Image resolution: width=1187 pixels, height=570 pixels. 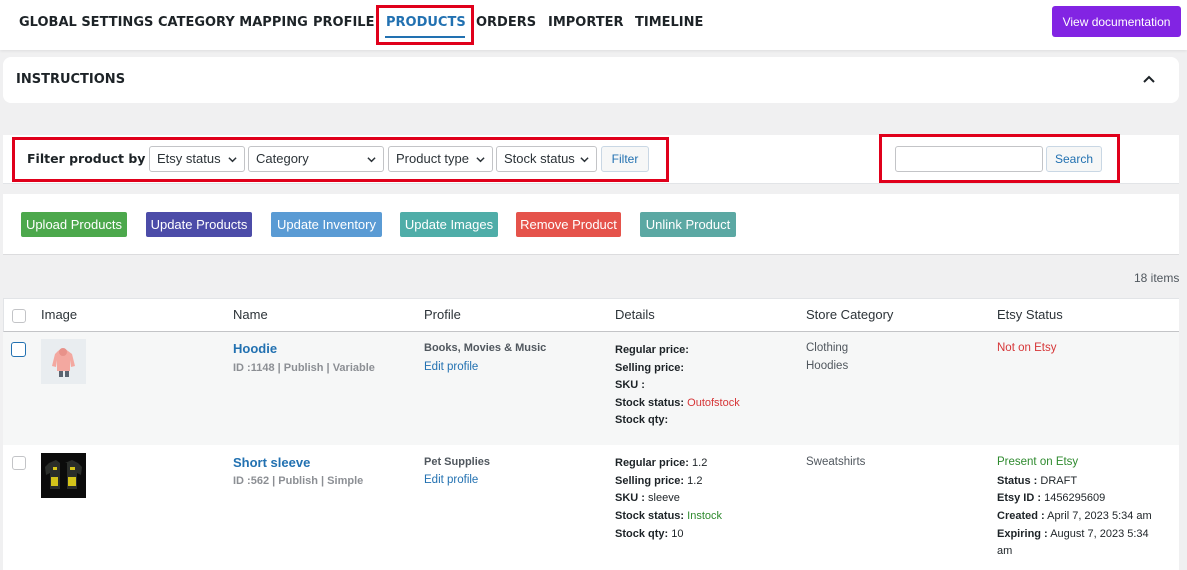 I want to click on highlight-filter-area, so click(x=340, y=159).